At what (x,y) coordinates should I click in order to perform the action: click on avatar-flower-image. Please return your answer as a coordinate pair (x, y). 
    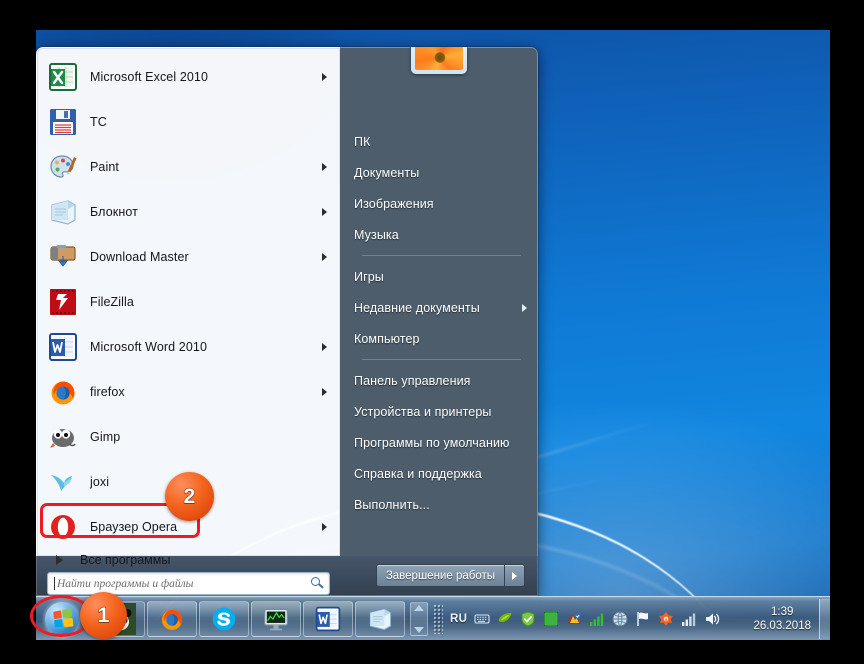
    Looking at the image, I should click on (438, 58).